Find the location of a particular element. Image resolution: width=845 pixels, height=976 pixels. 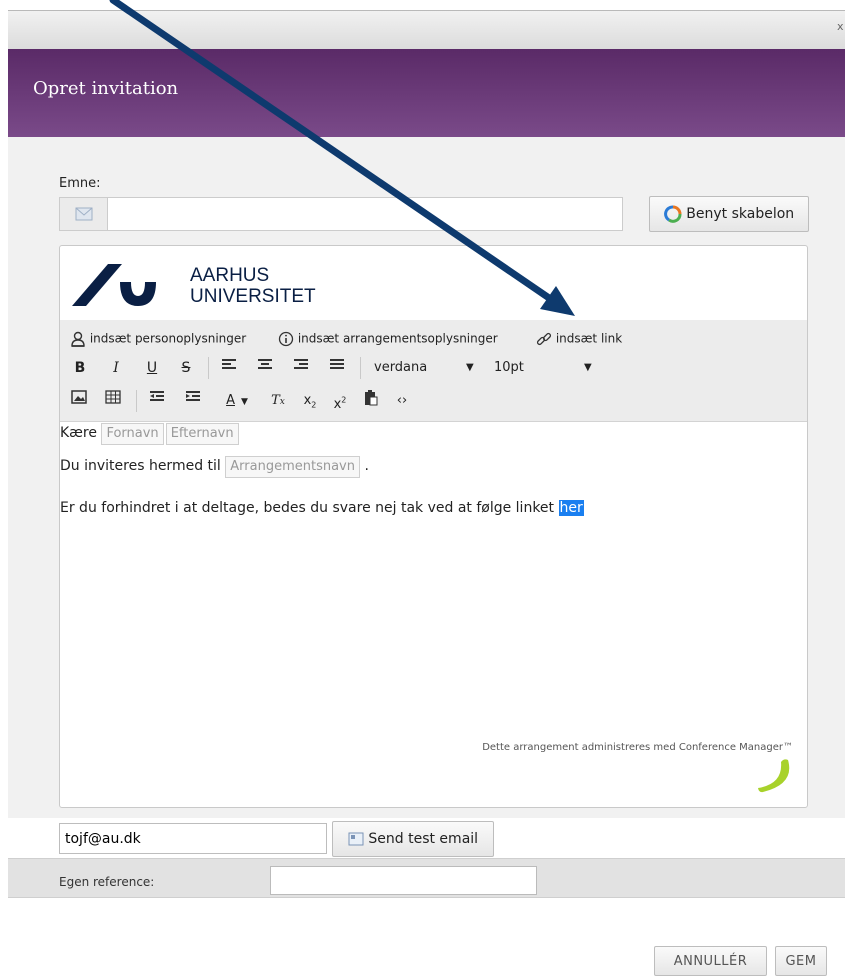

envelope-icon is located at coordinates (84, 214).